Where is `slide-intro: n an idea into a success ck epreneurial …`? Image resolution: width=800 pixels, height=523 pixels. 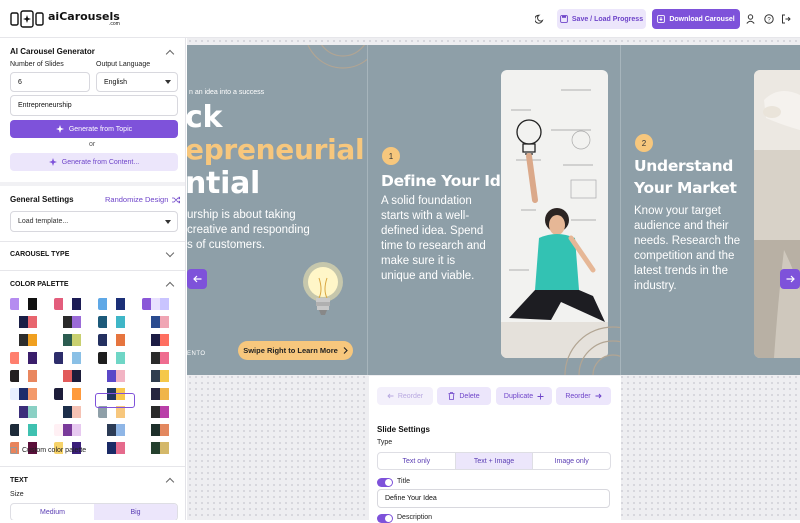
slide-intro: n an idea into a success ck epreneurial … is located at coordinates (277, 210).